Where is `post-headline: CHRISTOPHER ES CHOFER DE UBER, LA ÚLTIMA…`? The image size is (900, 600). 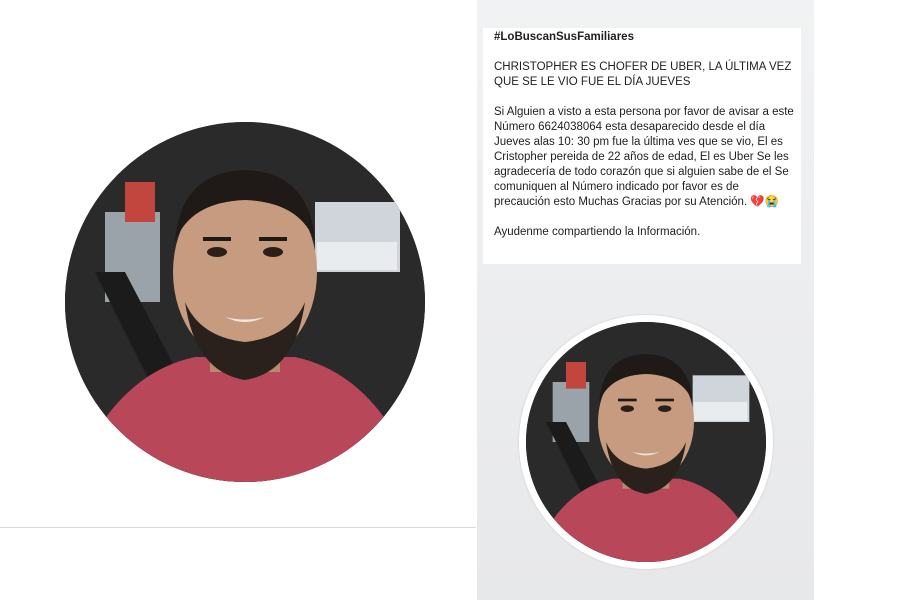
post-headline: CHRISTOPHER ES CHOFER DE UBER, LA ÚLTIMA… is located at coordinates (643, 74).